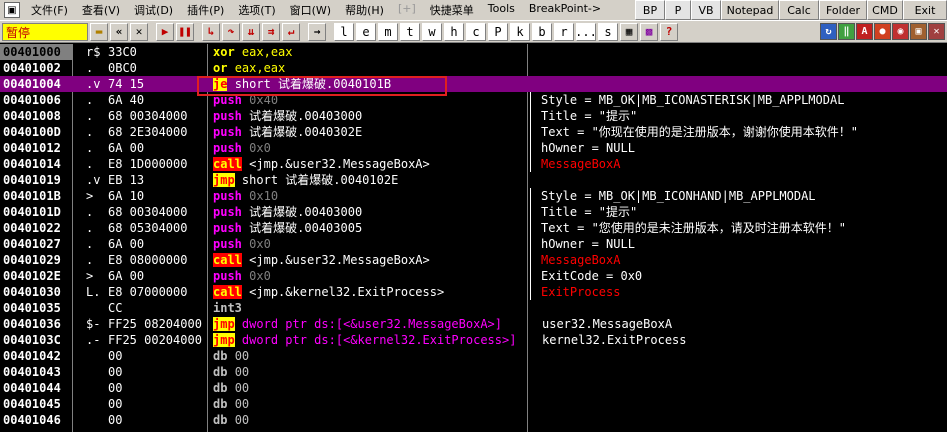 The width and height of the screenshot is (947, 432). Describe the element at coordinates (846, 31) in the screenshot. I see `pause-plugin-icon: ‖` at that location.